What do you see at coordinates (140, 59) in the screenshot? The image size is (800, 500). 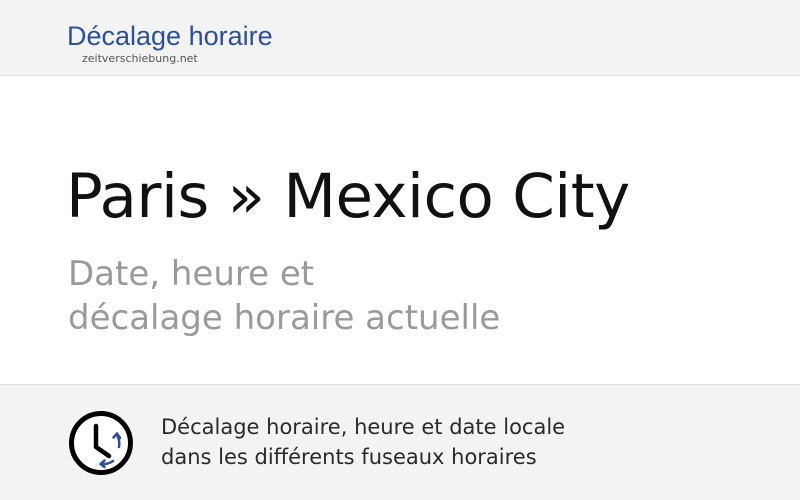 I see `brand-domain: zeitverschiebung.net` at bounding box center [140, 59].